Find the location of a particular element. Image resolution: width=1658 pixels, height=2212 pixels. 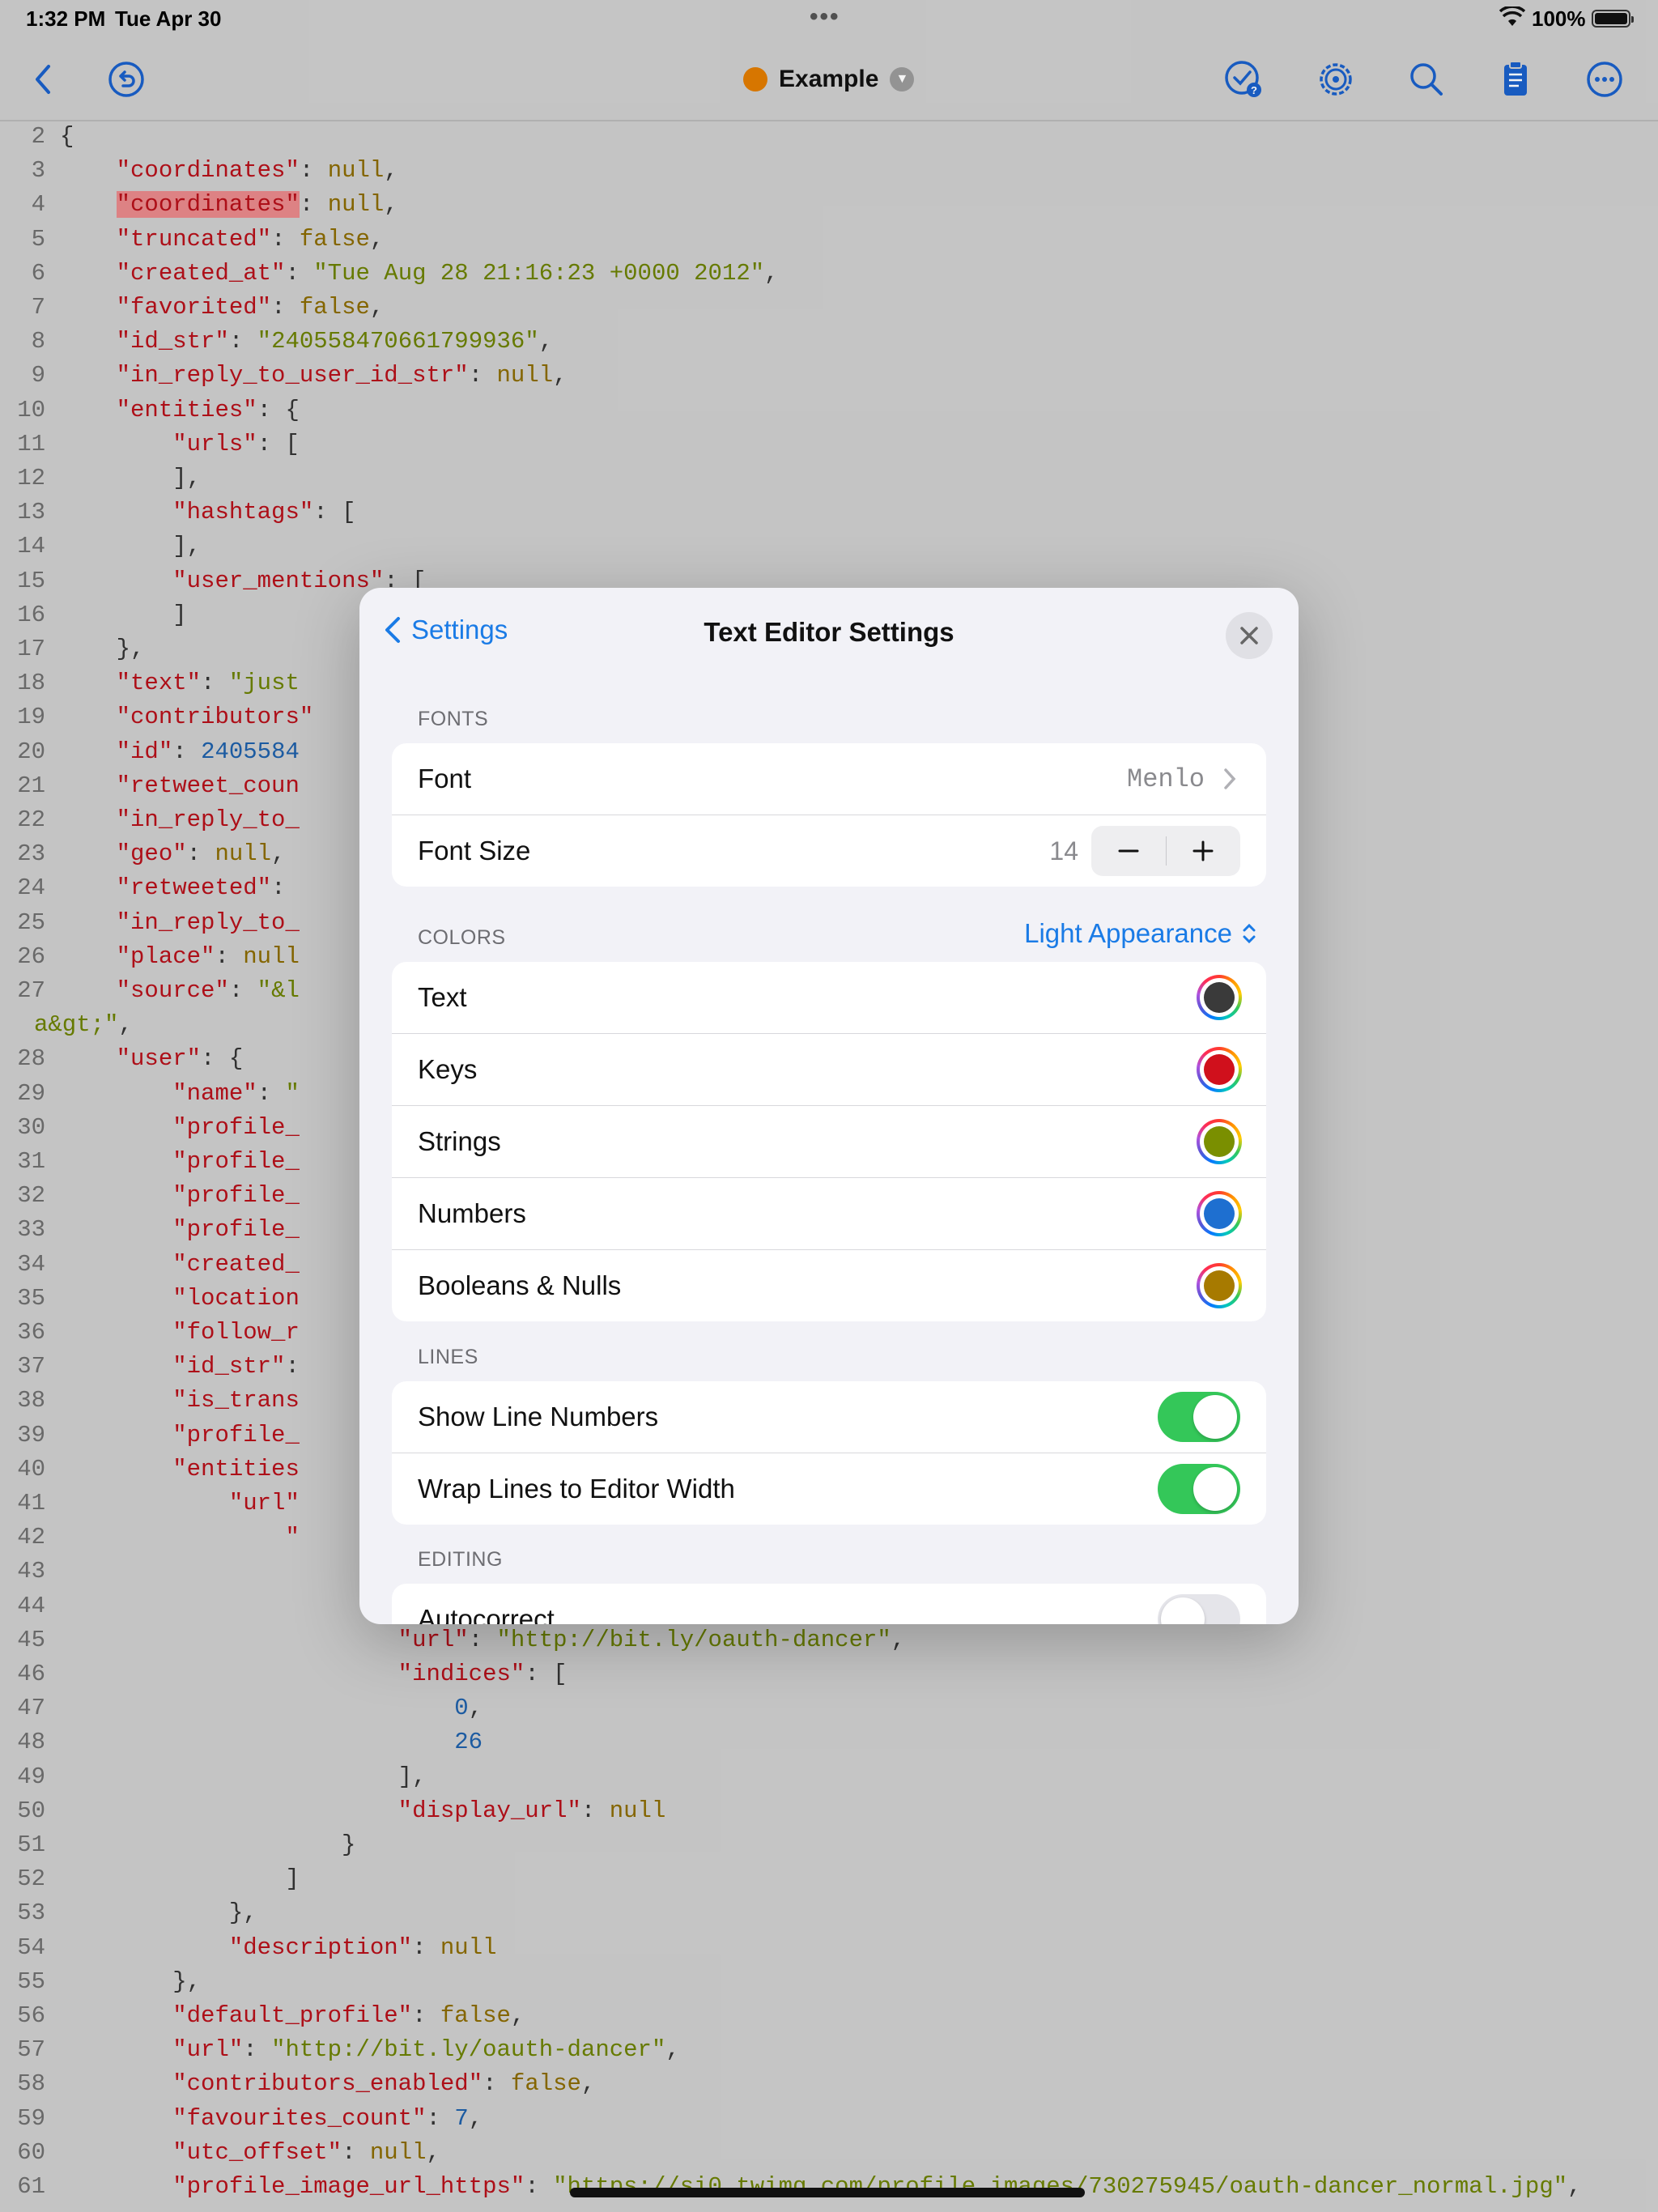

font-value: Menlo is located at coordinates (1182, 779).